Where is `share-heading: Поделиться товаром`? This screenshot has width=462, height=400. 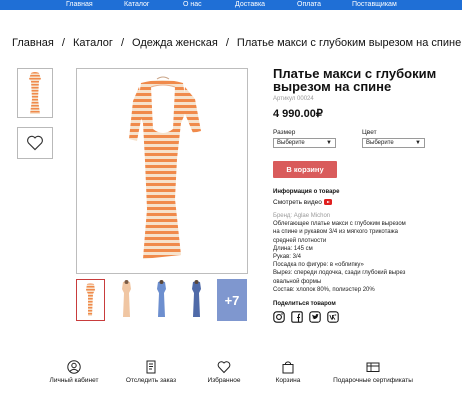 share-heading: Поделиться товаром is located at coordinates (304, 304).